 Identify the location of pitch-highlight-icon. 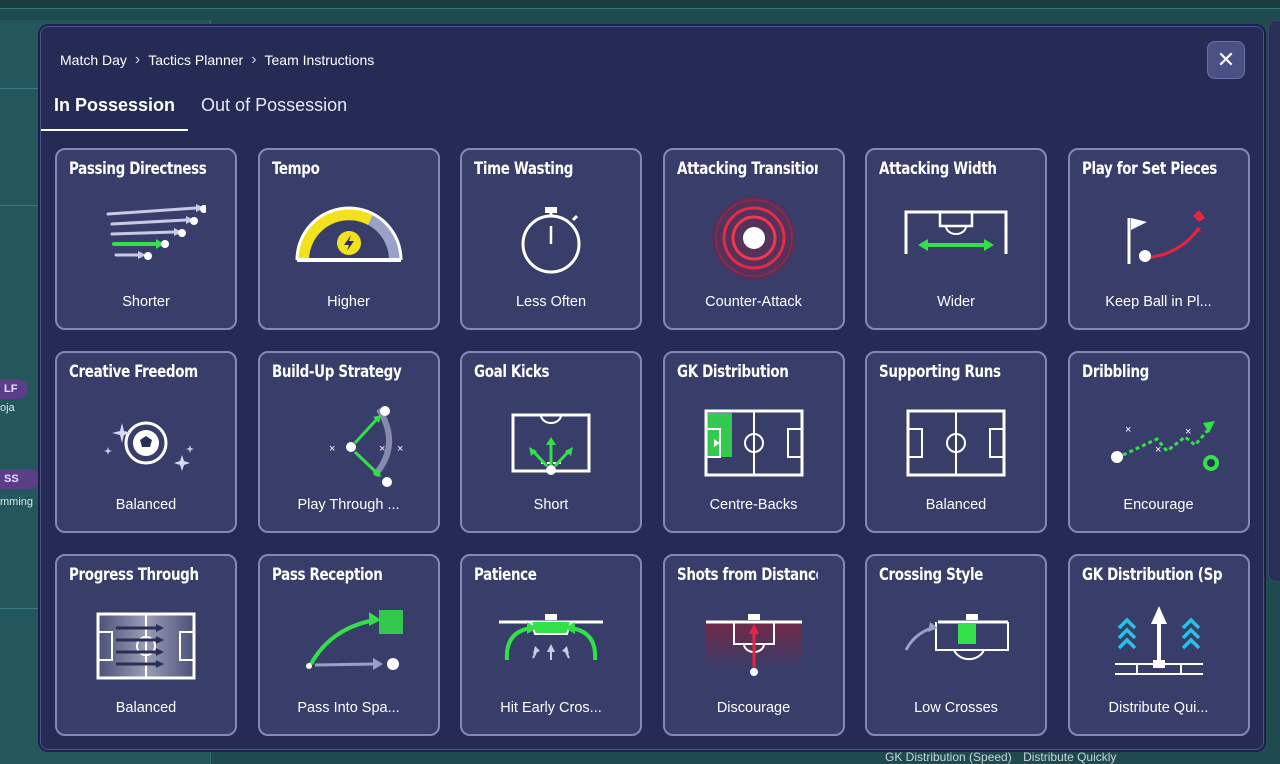
(754, 439).